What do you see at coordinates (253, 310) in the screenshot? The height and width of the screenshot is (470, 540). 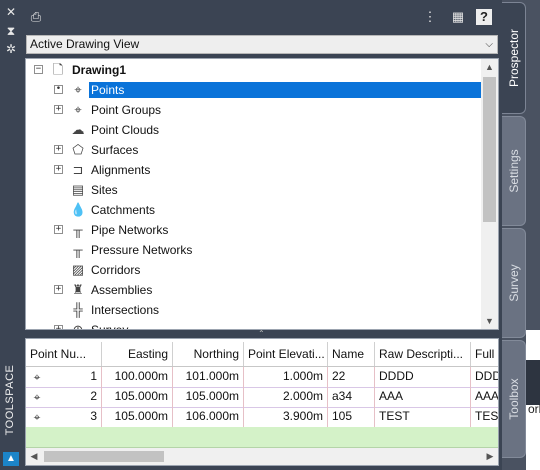 I see `tree-item-intersections: ╬ Intersections` at bounding box center [253, 310].